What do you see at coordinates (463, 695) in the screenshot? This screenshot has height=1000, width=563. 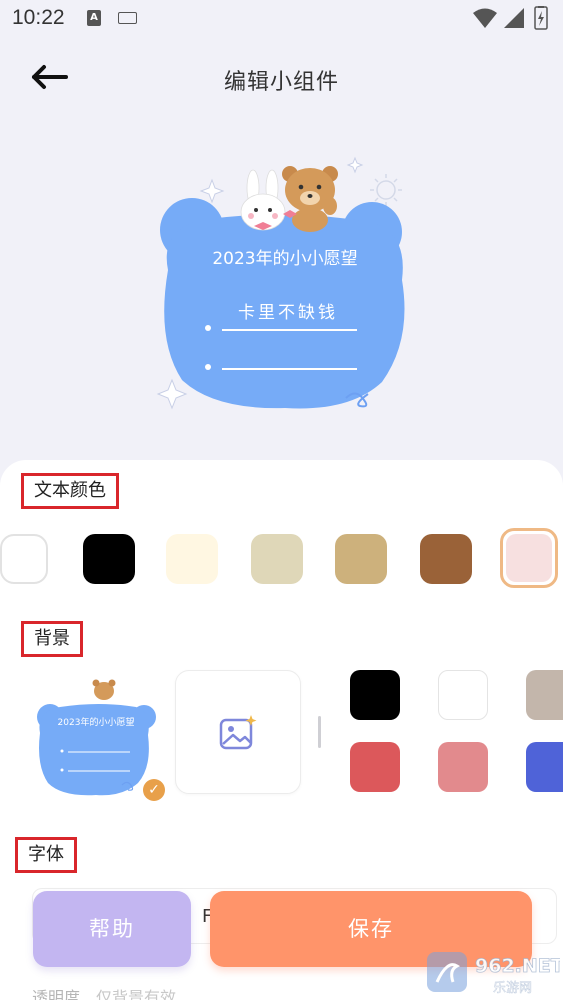 I see `bg-swatch-white` at bounding box center [463, 695].